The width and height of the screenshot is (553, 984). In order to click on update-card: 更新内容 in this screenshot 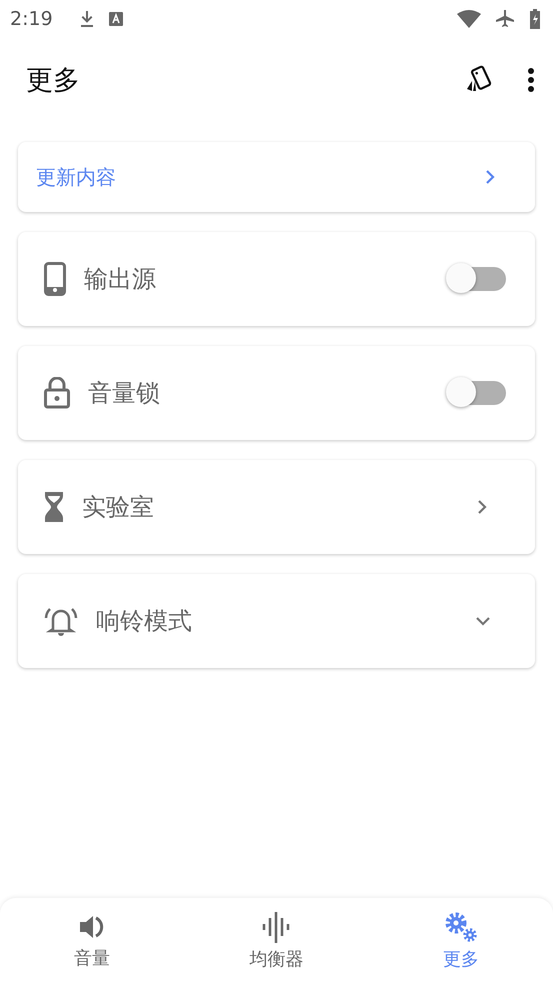, I will do `click(276, 177)`.